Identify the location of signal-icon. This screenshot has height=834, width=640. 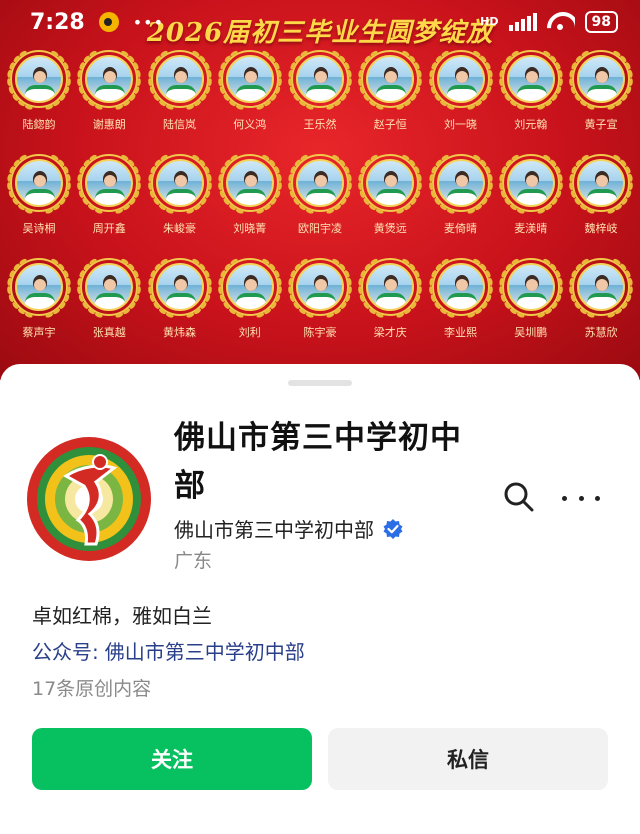
(522, 22).